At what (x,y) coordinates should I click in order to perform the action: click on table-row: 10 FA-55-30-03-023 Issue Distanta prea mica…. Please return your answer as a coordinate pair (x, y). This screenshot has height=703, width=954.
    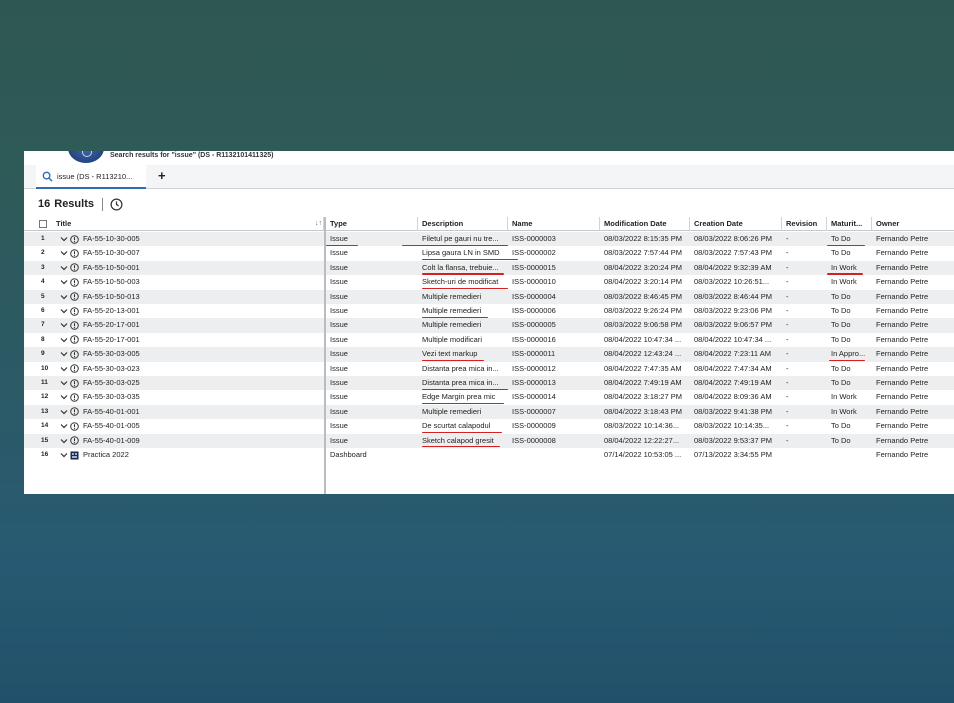
    Looking at the image, I should click on (489, 369).